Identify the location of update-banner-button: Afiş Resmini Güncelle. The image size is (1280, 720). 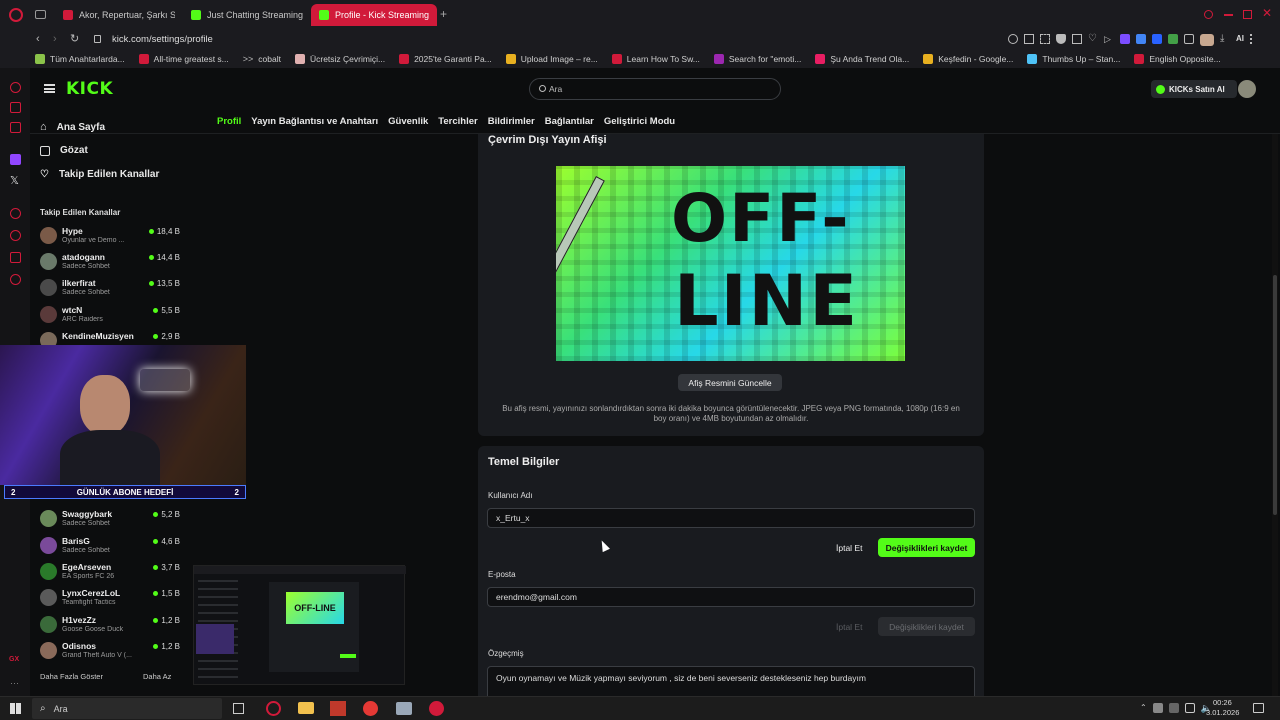
(730, 382).